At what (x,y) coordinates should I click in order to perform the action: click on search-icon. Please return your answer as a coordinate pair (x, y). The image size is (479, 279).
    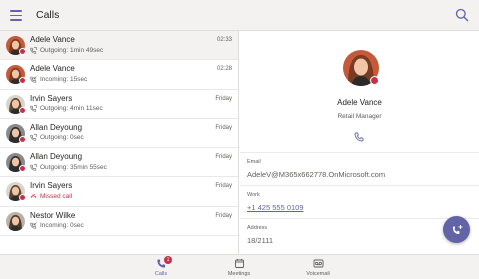
    Looking at the image, I should click on (462, 15).